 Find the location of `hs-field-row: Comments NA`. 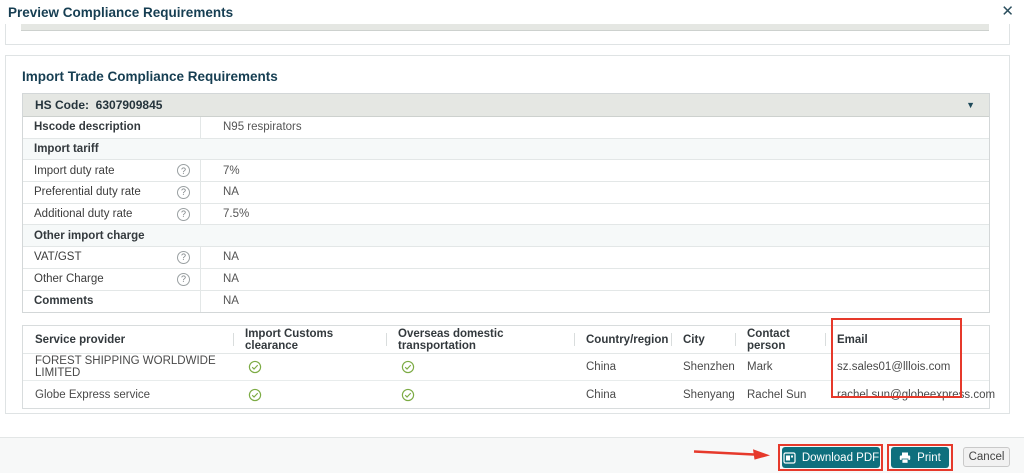

hs-field-row: Comments NA is located at coordinates (506, 301).